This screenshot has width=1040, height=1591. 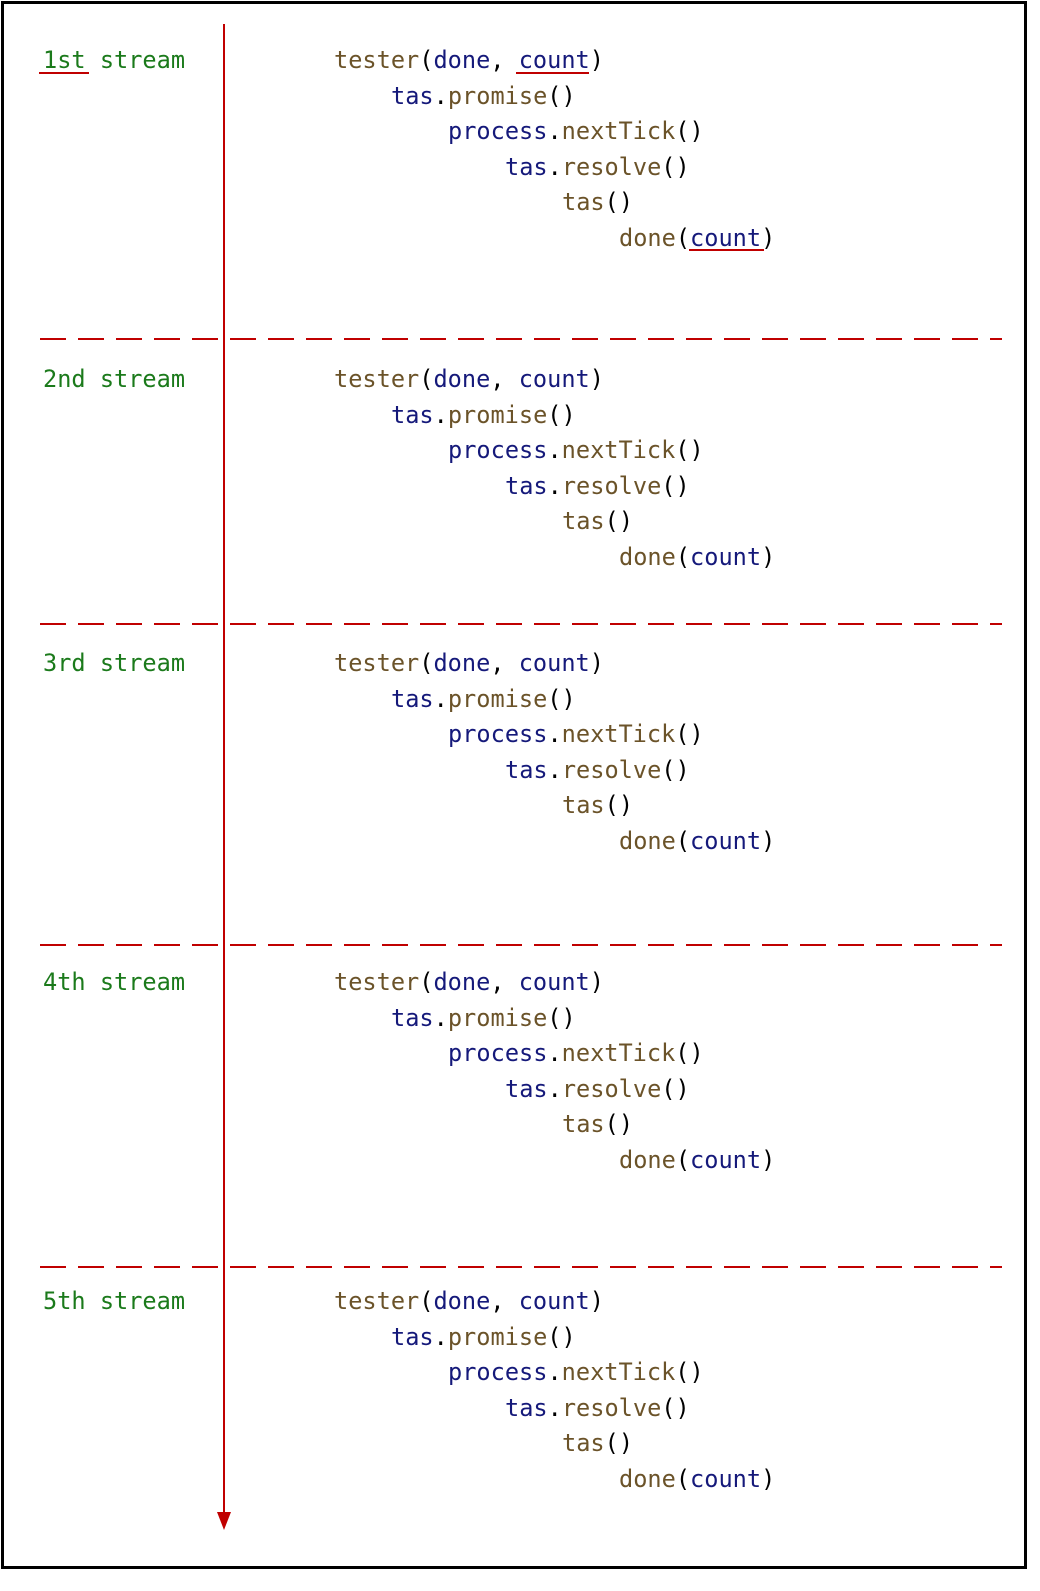 What do you see at coordinates (114, 1301) in the screenshot?
I see `stream-label: 5th stream` at bounding box center [114, 1301].